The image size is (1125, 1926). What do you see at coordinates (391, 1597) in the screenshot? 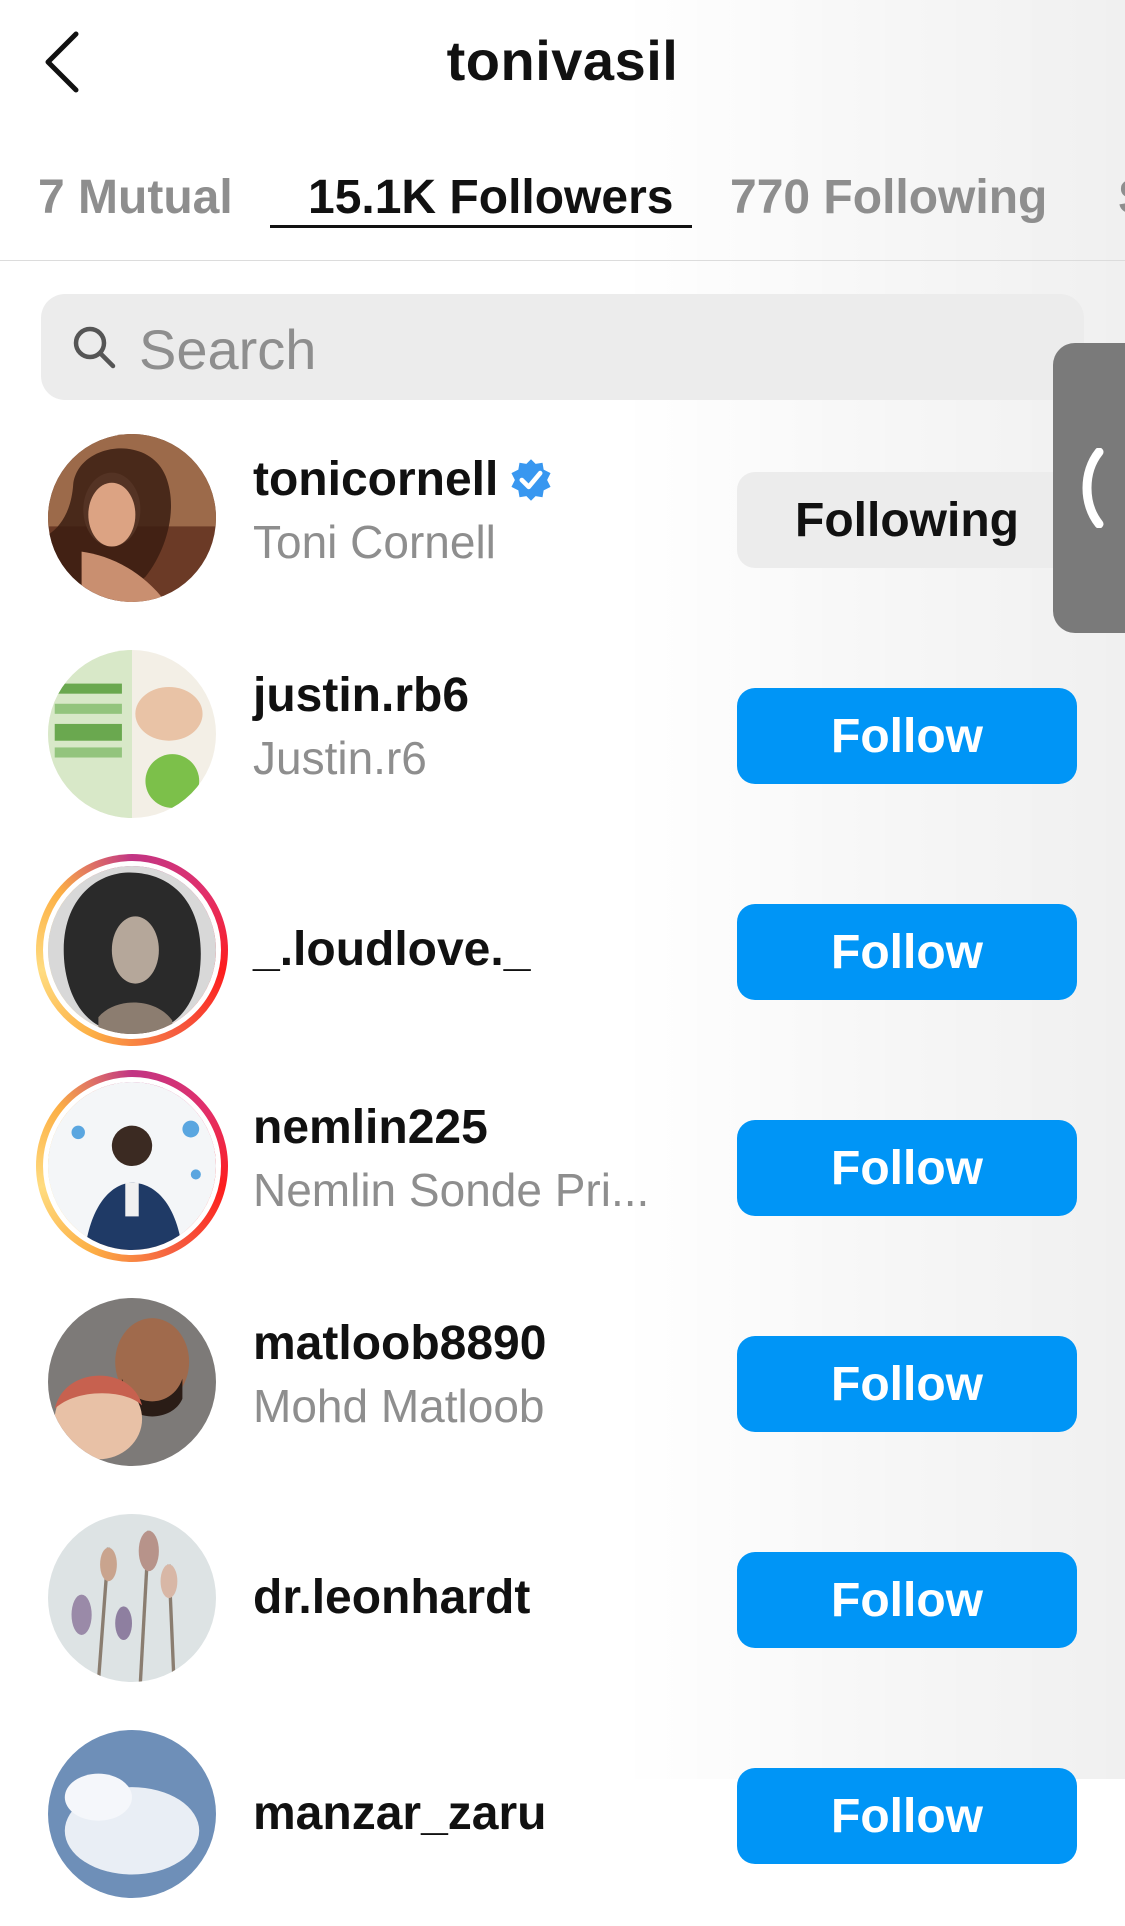
I see `username: dr.leonhardt` at bounding box center [391, 1597].